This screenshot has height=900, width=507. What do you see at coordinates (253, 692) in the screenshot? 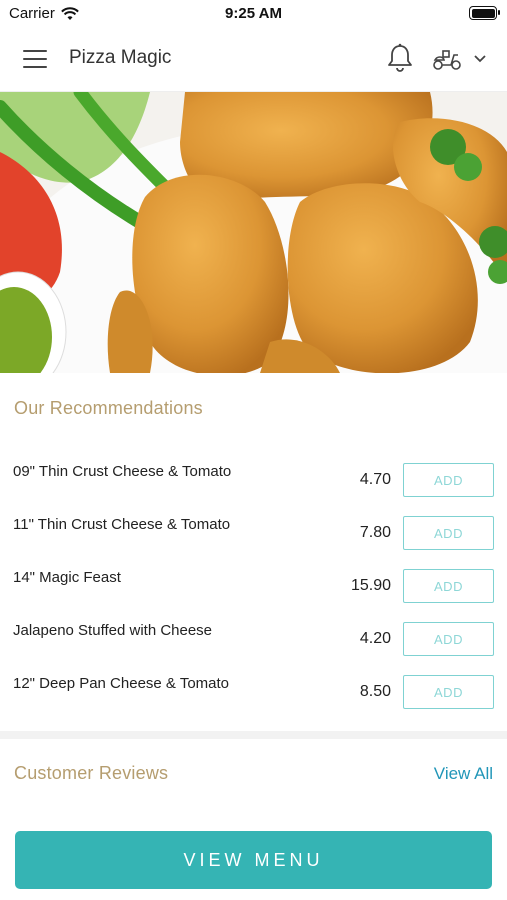
I see `recommendation-item: 12" Deep Pan Cheese & Tomato 8.50 ADD` at bounding box center [253, 692].